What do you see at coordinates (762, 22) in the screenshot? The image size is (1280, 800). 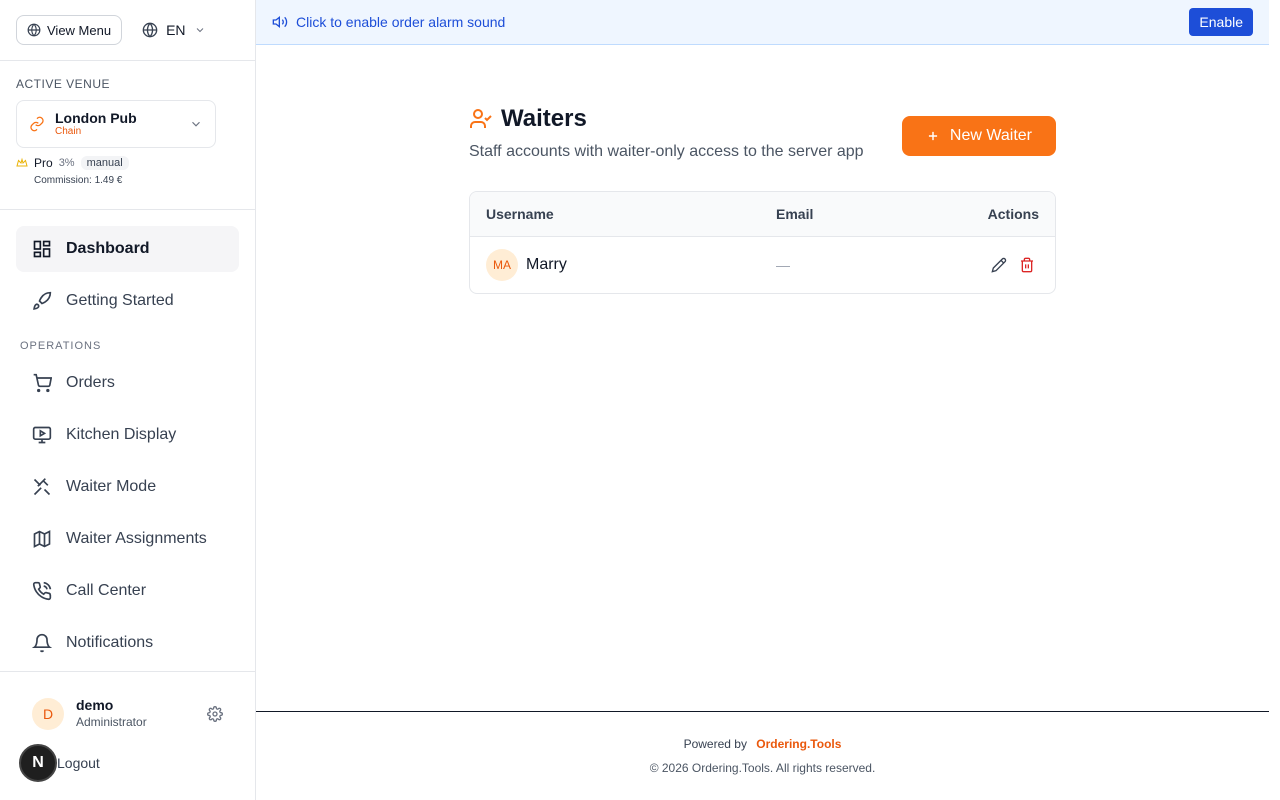 I see `alarm-banner: Click to enable order alarm sound Enable` at bounding box center [762, 22].